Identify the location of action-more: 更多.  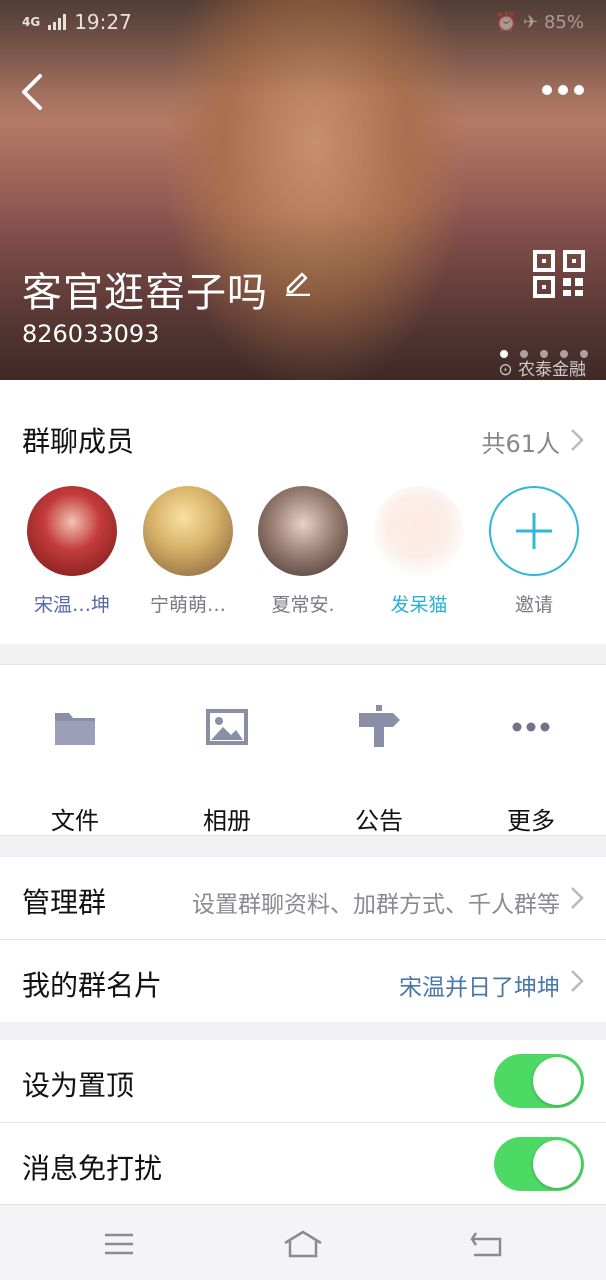
(531, 769).